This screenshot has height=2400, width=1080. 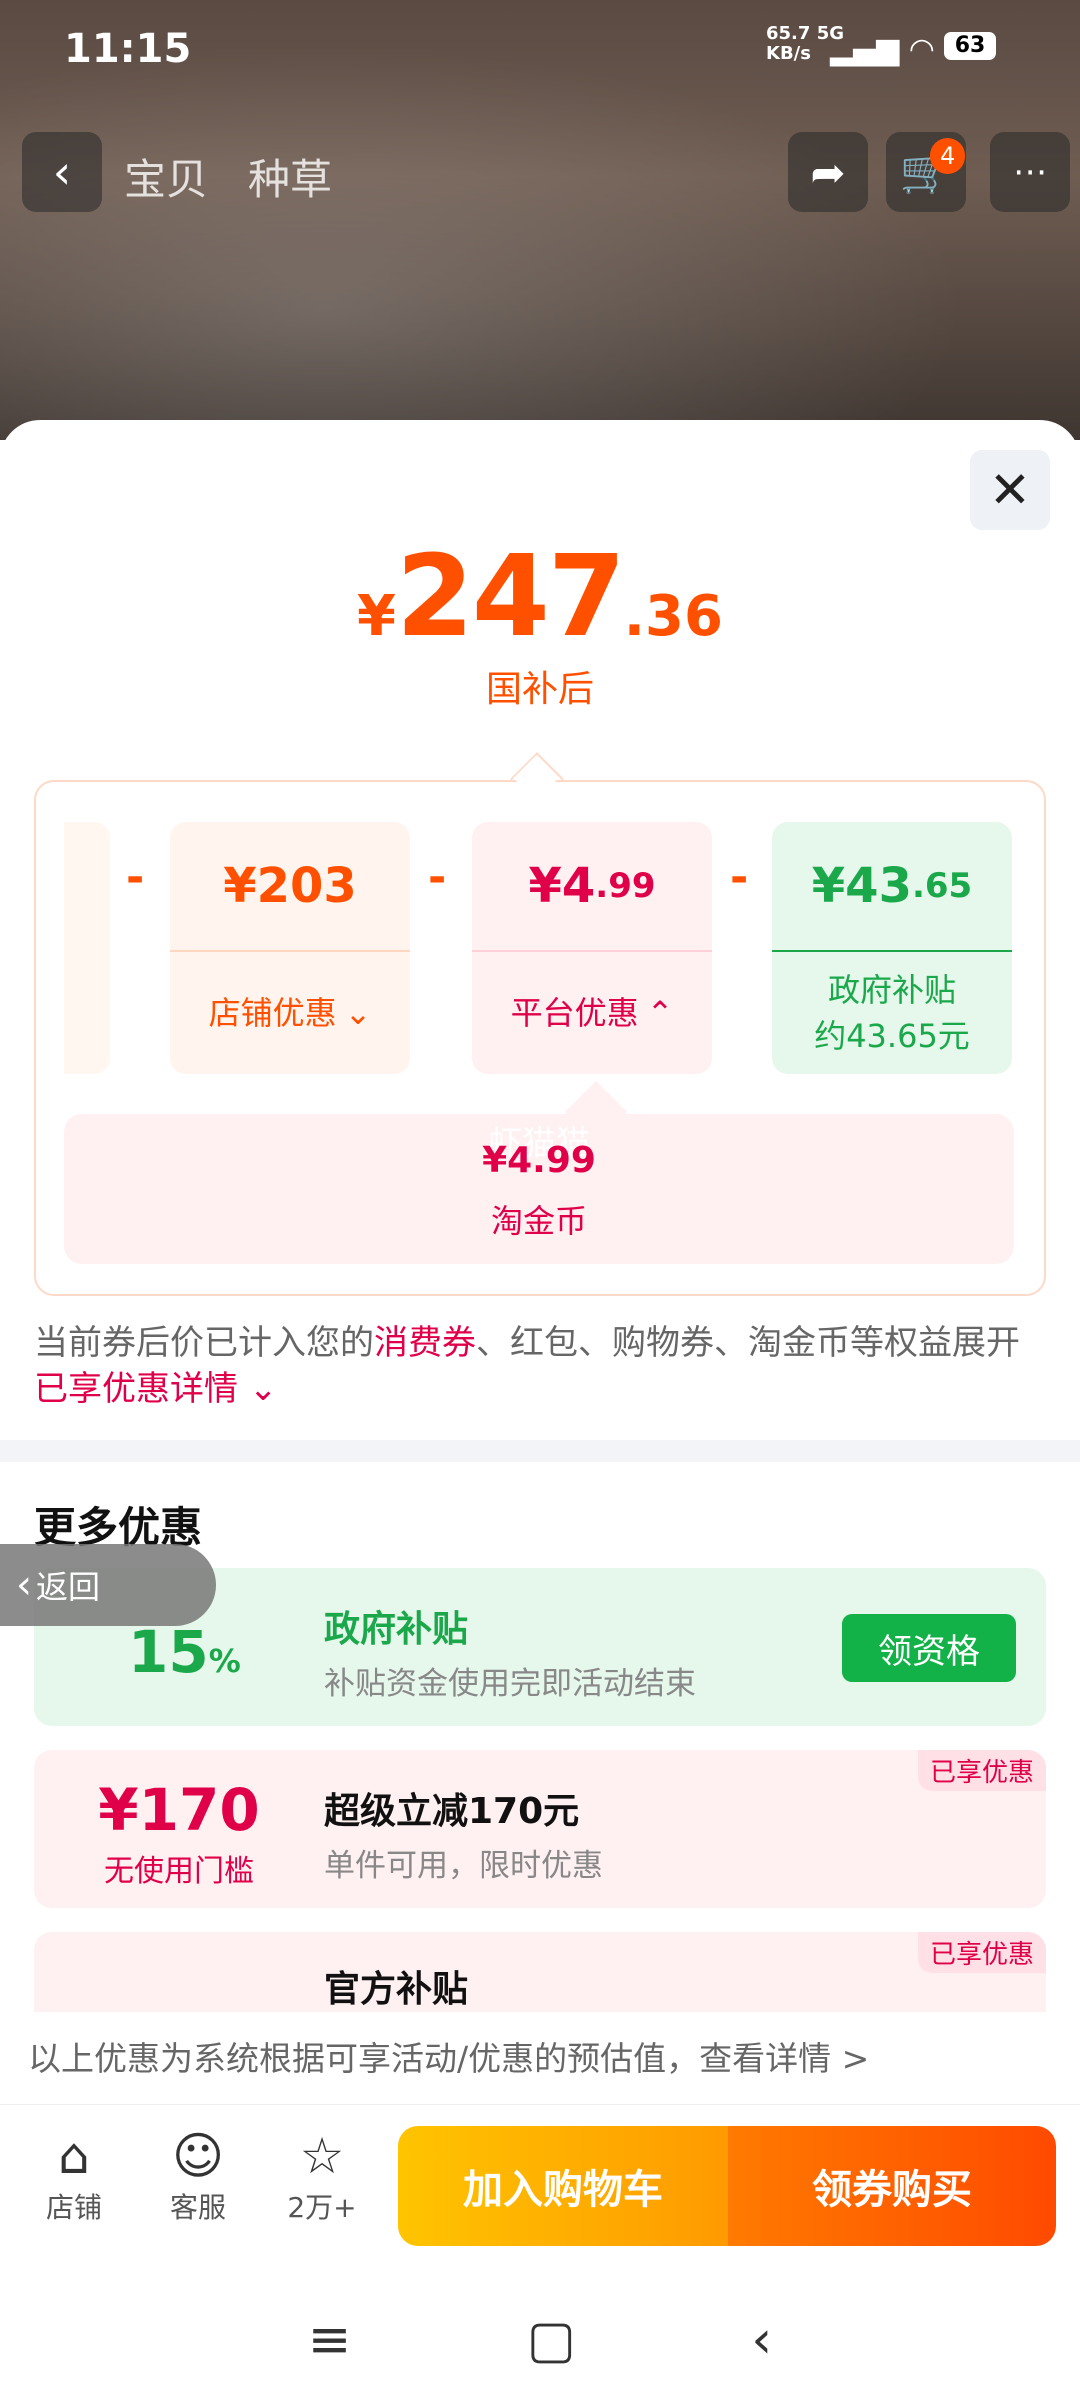 I want to click on more-button: ⋯, so click(x=1030, y=172).